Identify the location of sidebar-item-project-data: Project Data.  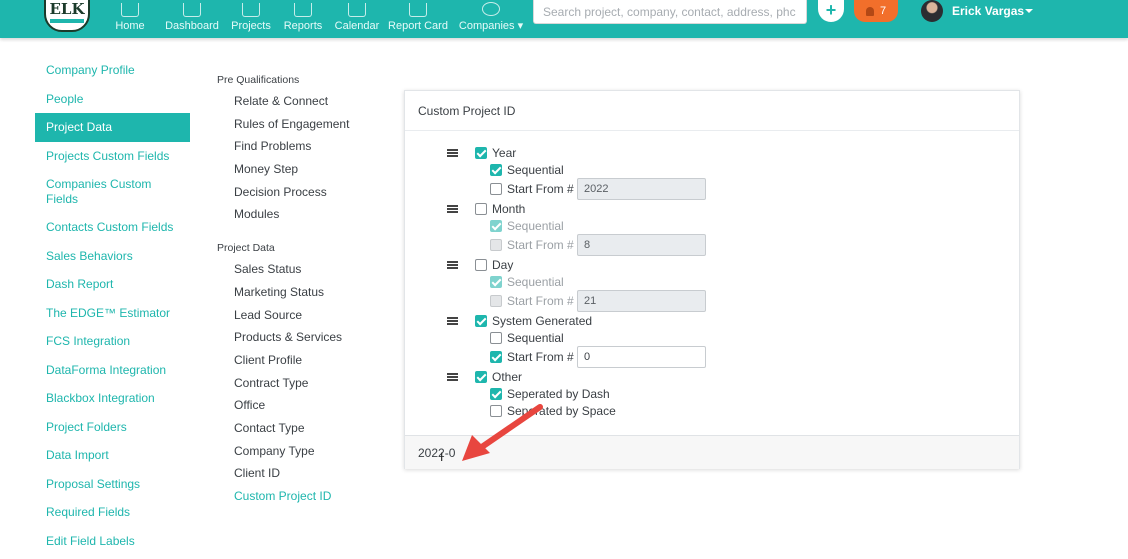
(112, 127).